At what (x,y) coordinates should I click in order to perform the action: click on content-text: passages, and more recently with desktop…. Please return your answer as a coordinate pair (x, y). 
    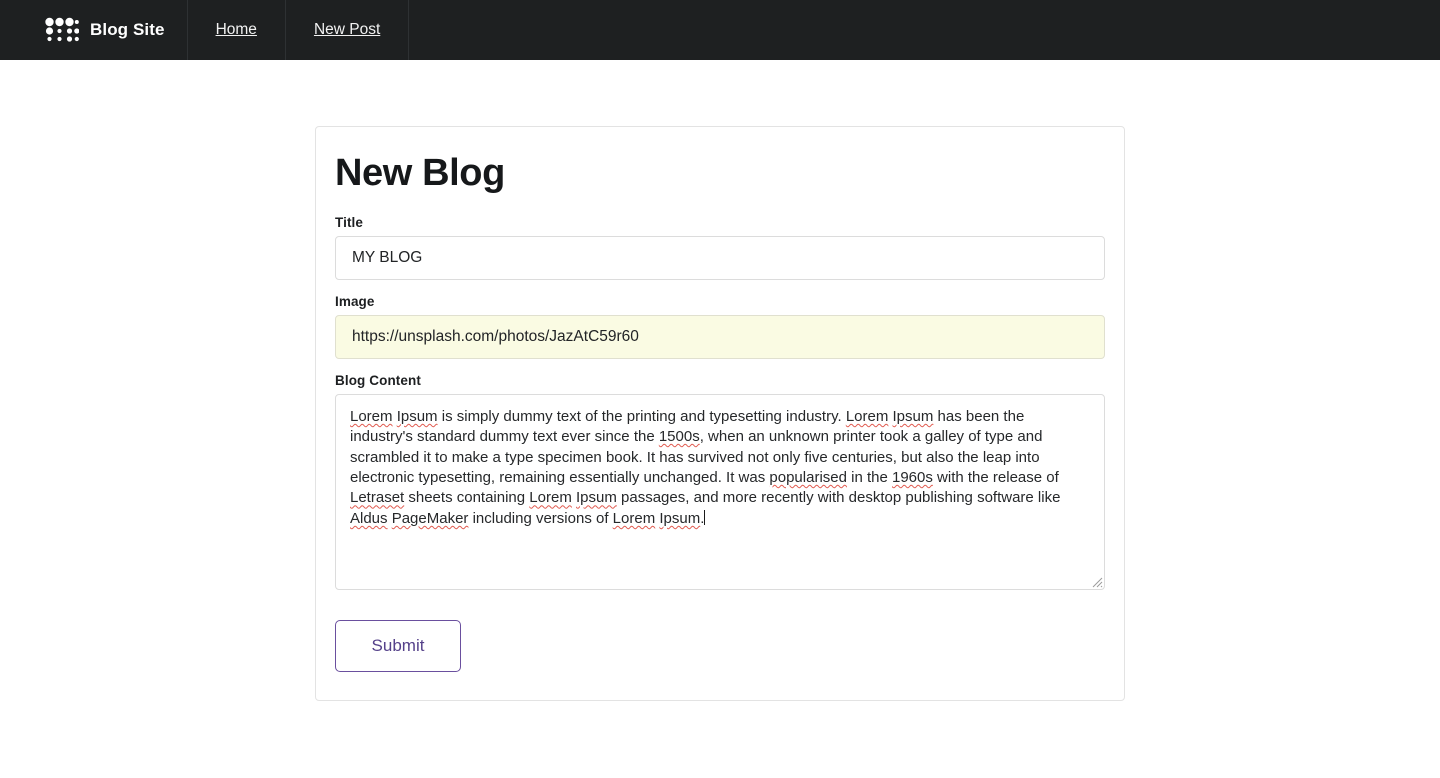
    Looking at the image, I should click on (840, 498).